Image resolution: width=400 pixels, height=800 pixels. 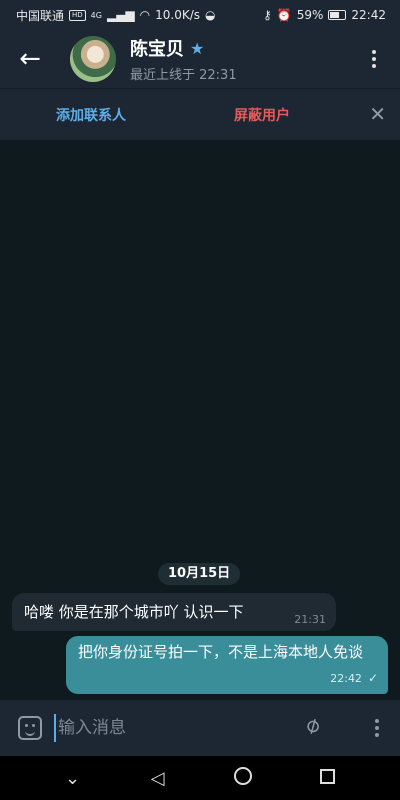 What do you see at coordinates (210, 15) in the screenshot?
I see `app-notification-icon: ◒` at bounding box center [210, 15].